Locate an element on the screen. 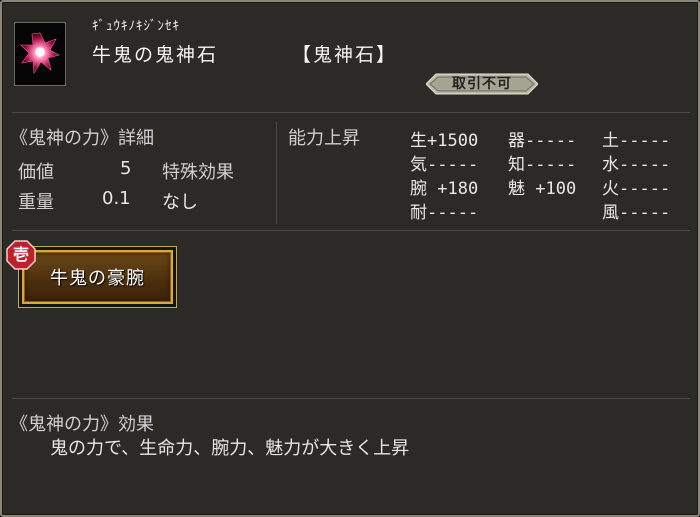 The height and width of the screenshot is (517, 700). skill-rank-label: 壱 is located at coordinates (20, 254).